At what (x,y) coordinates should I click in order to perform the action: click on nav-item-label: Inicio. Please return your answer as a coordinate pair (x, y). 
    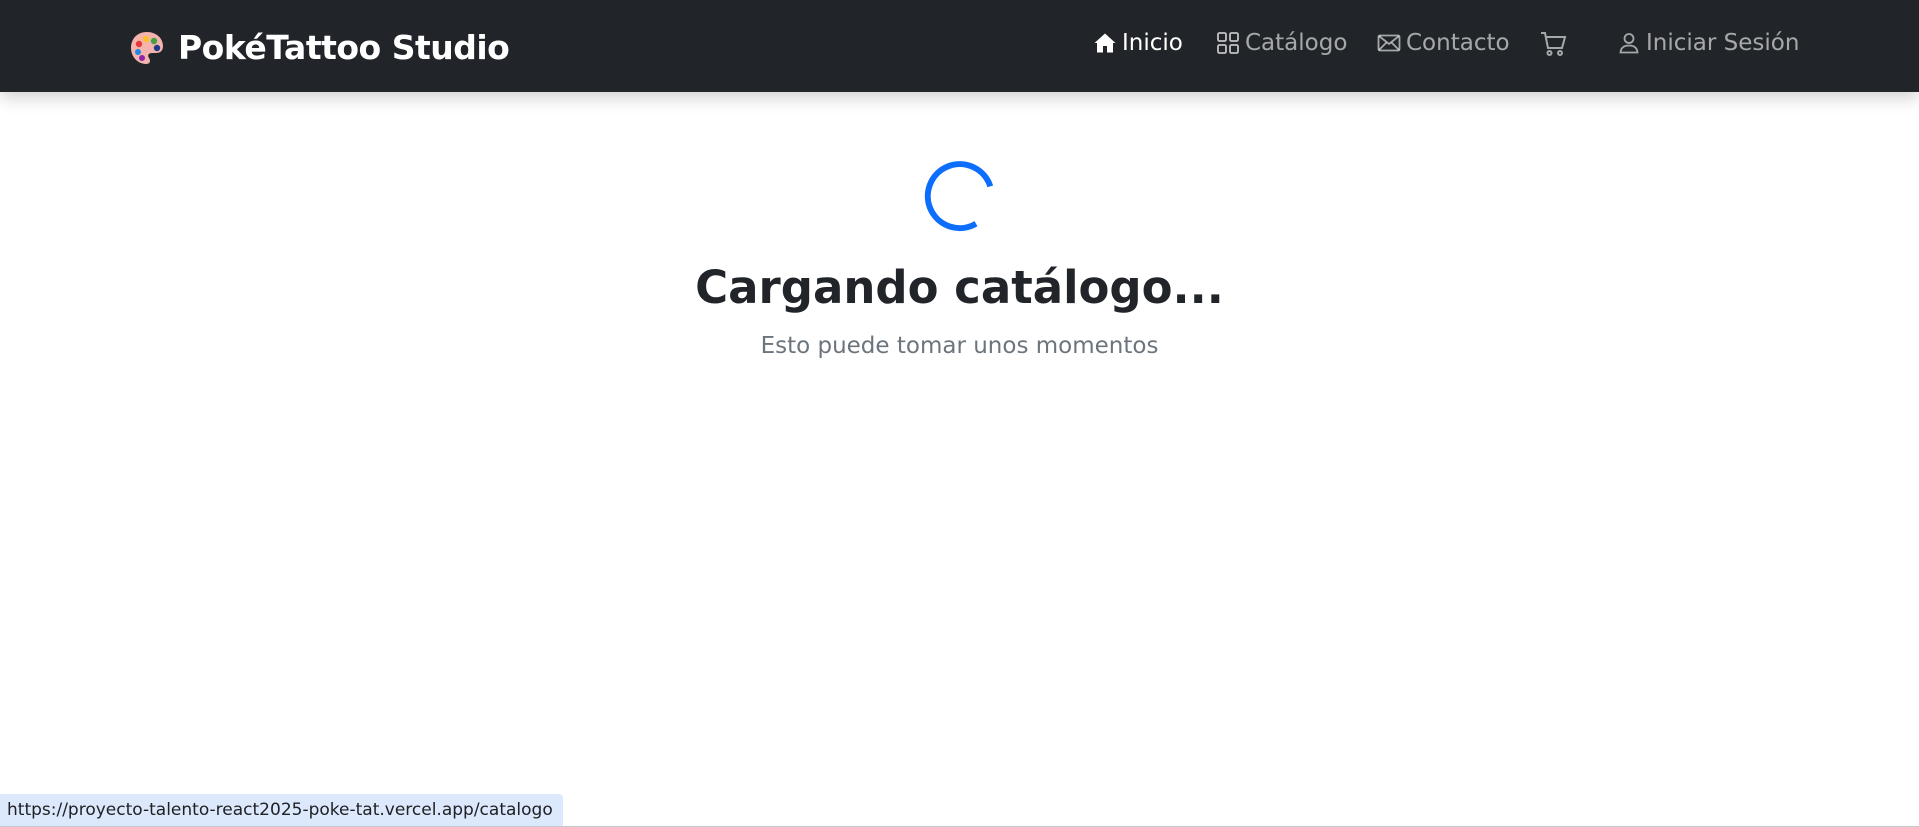
    Looking at the image, I should click on (1152, 43).